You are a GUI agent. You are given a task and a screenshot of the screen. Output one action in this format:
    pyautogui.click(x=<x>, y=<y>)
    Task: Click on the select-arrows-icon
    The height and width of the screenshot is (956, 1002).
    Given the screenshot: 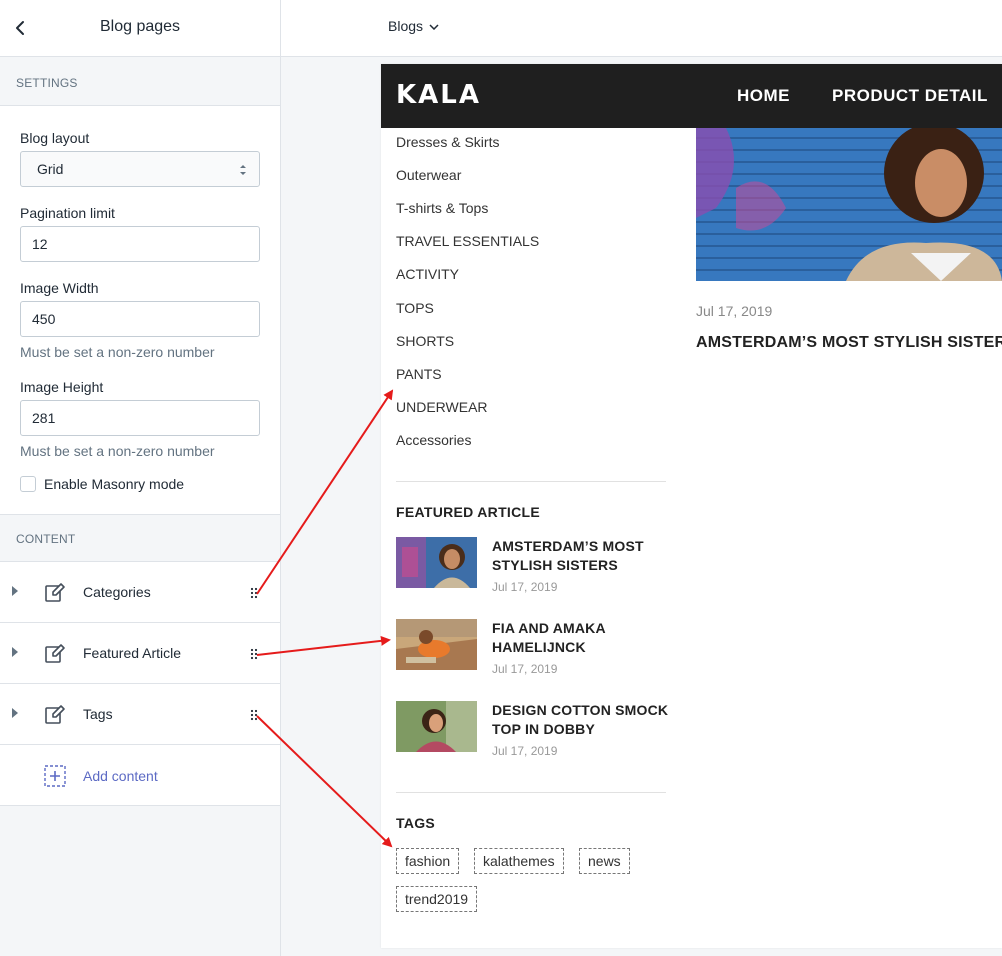 What is the action you would take?
    pyautogui.click(x=243, y=170)
    